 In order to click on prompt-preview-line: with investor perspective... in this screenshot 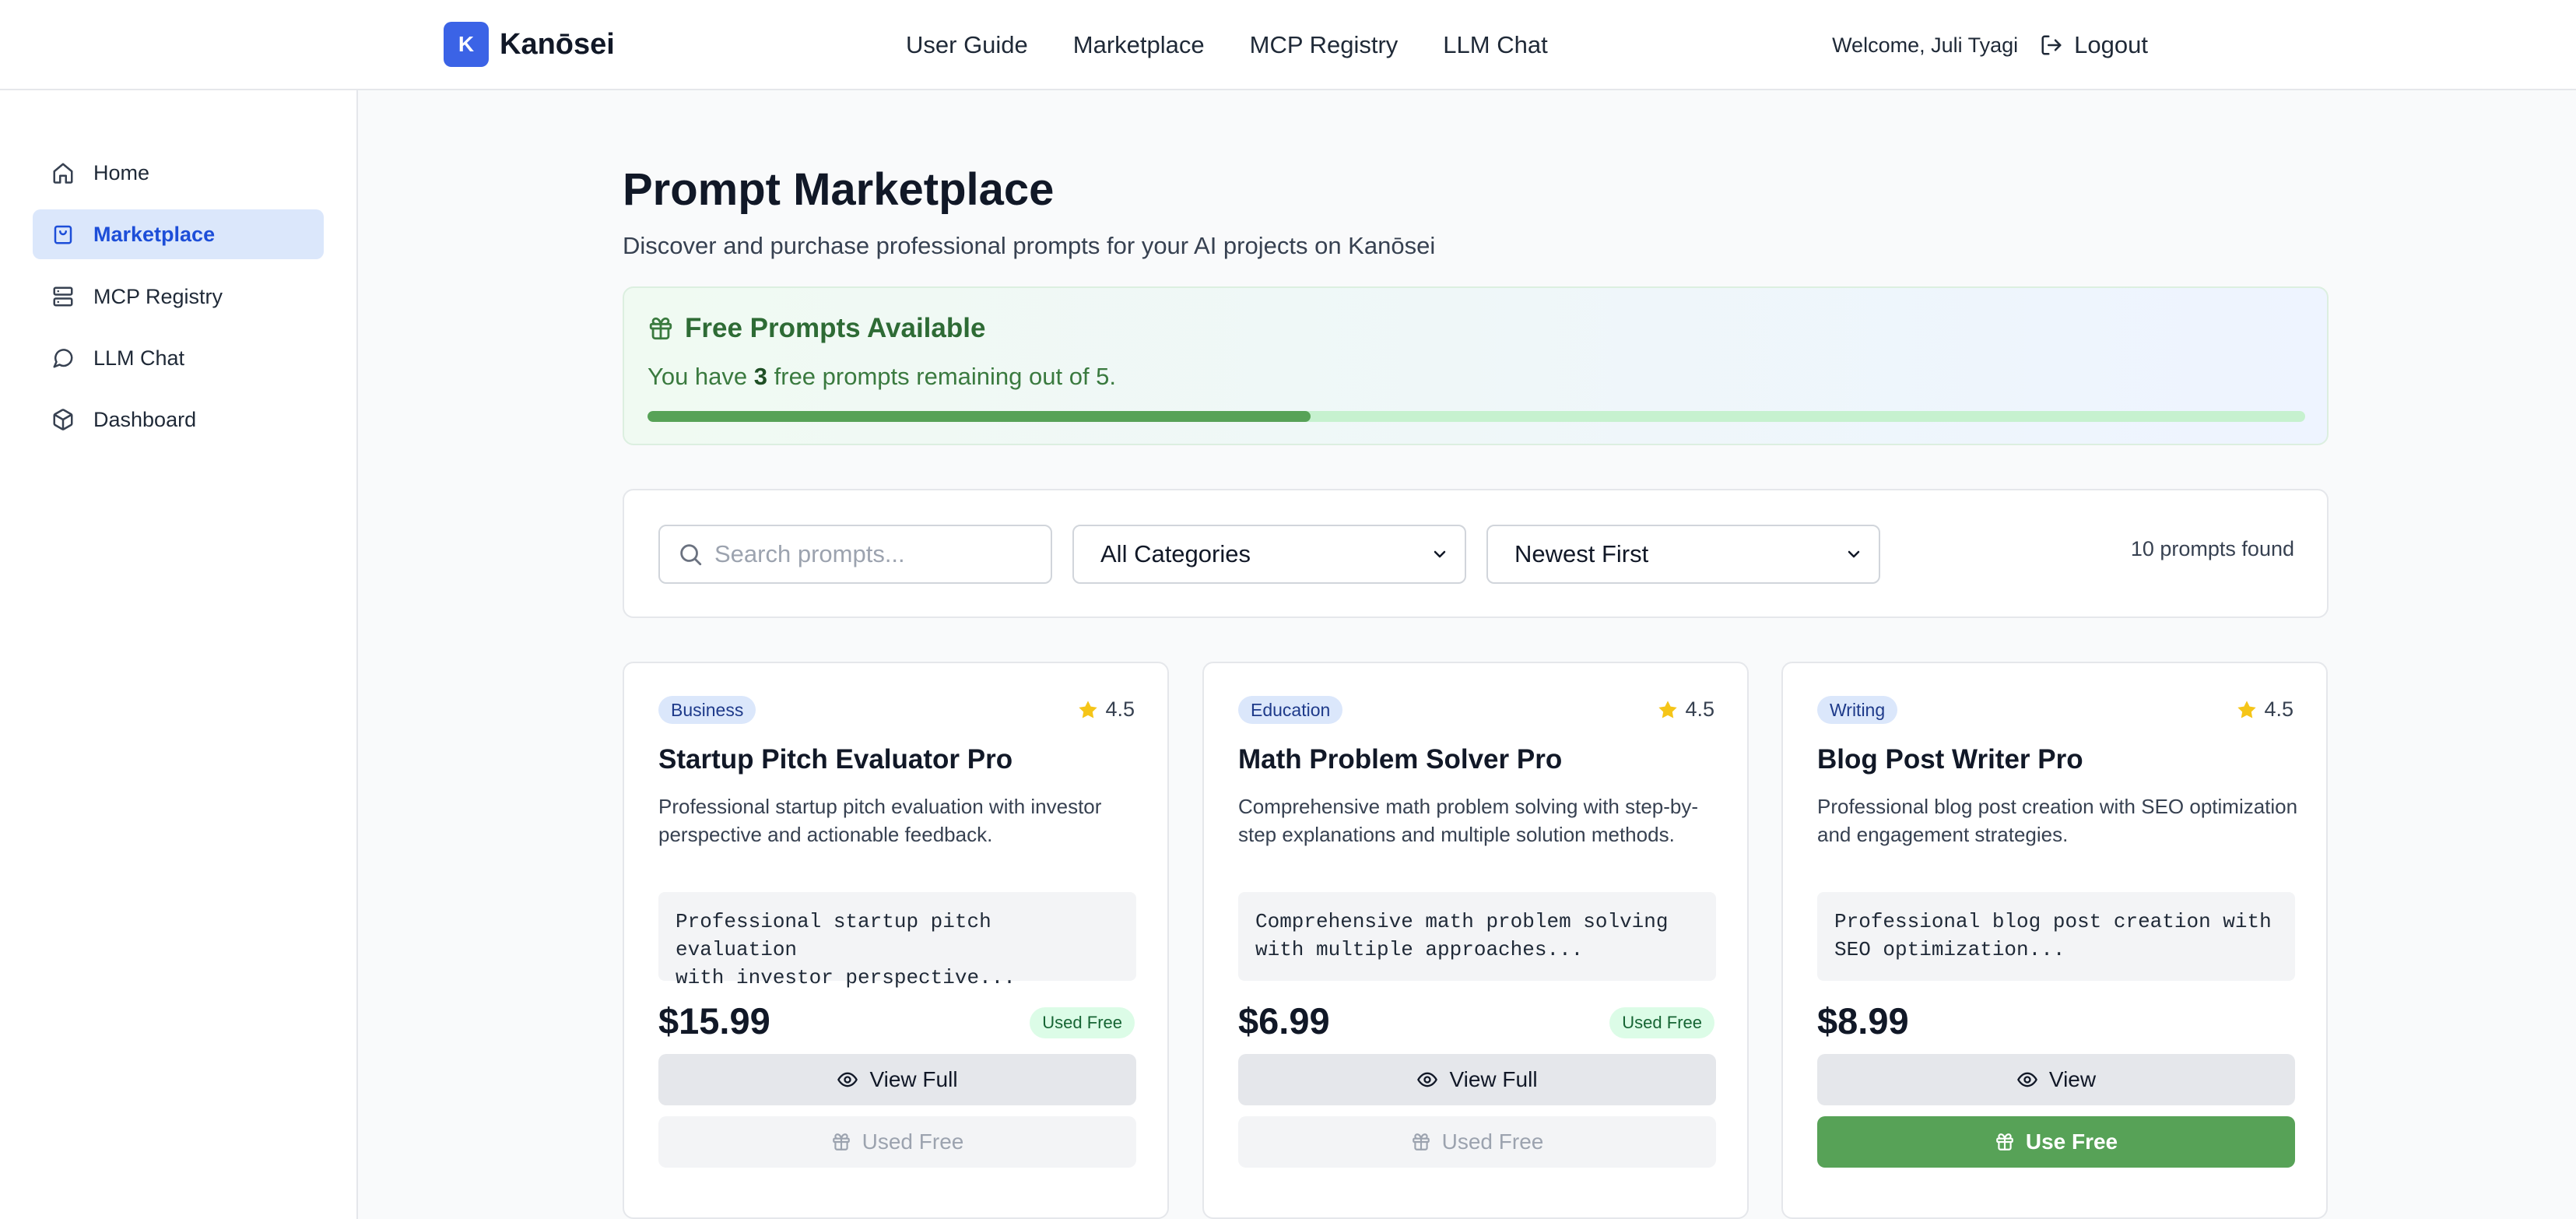, I will do `click(846, 977)`.